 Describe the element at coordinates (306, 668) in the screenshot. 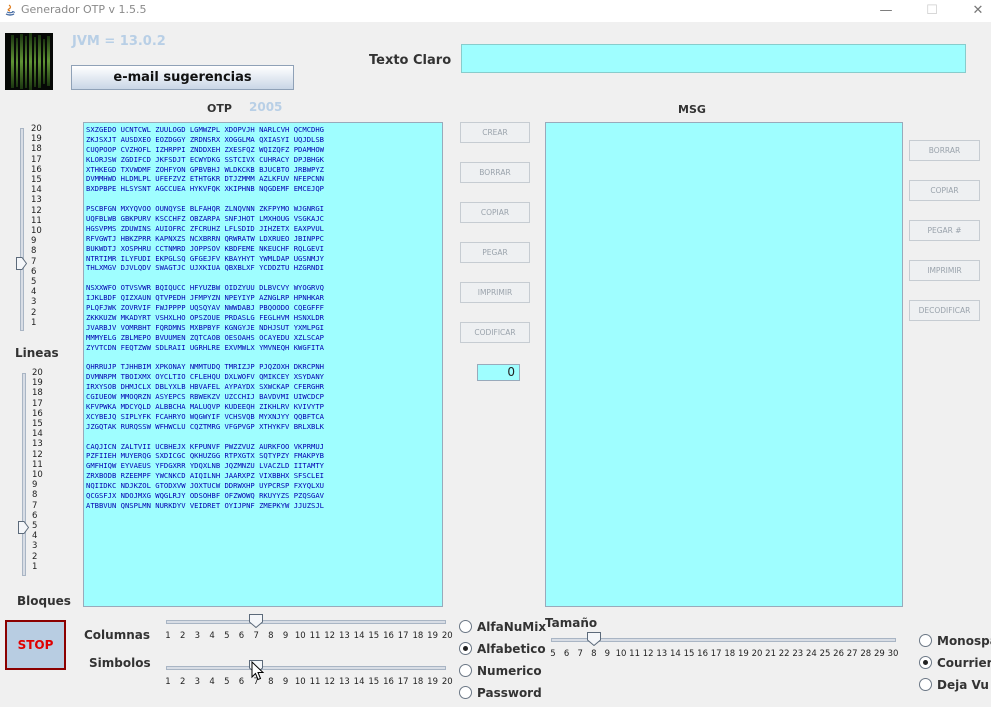

I see `simbolos-slider-track` at that location.